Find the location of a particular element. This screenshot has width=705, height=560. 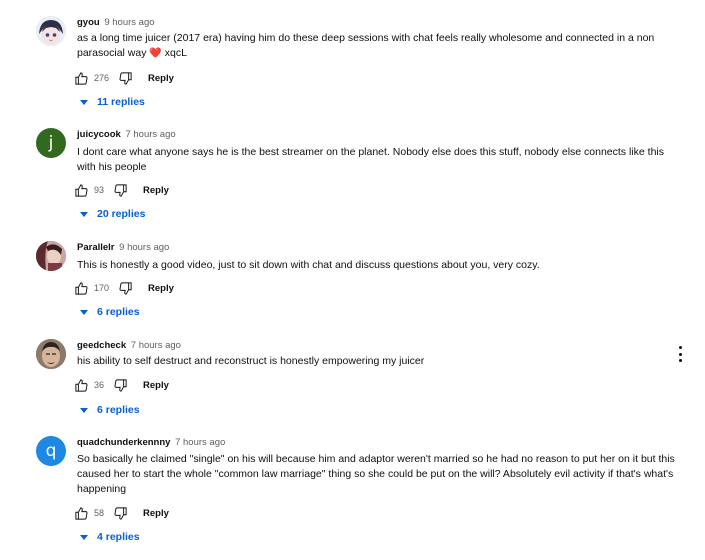

comment-header: juicycook 7 hours ago is located at coordinates (126, 134).